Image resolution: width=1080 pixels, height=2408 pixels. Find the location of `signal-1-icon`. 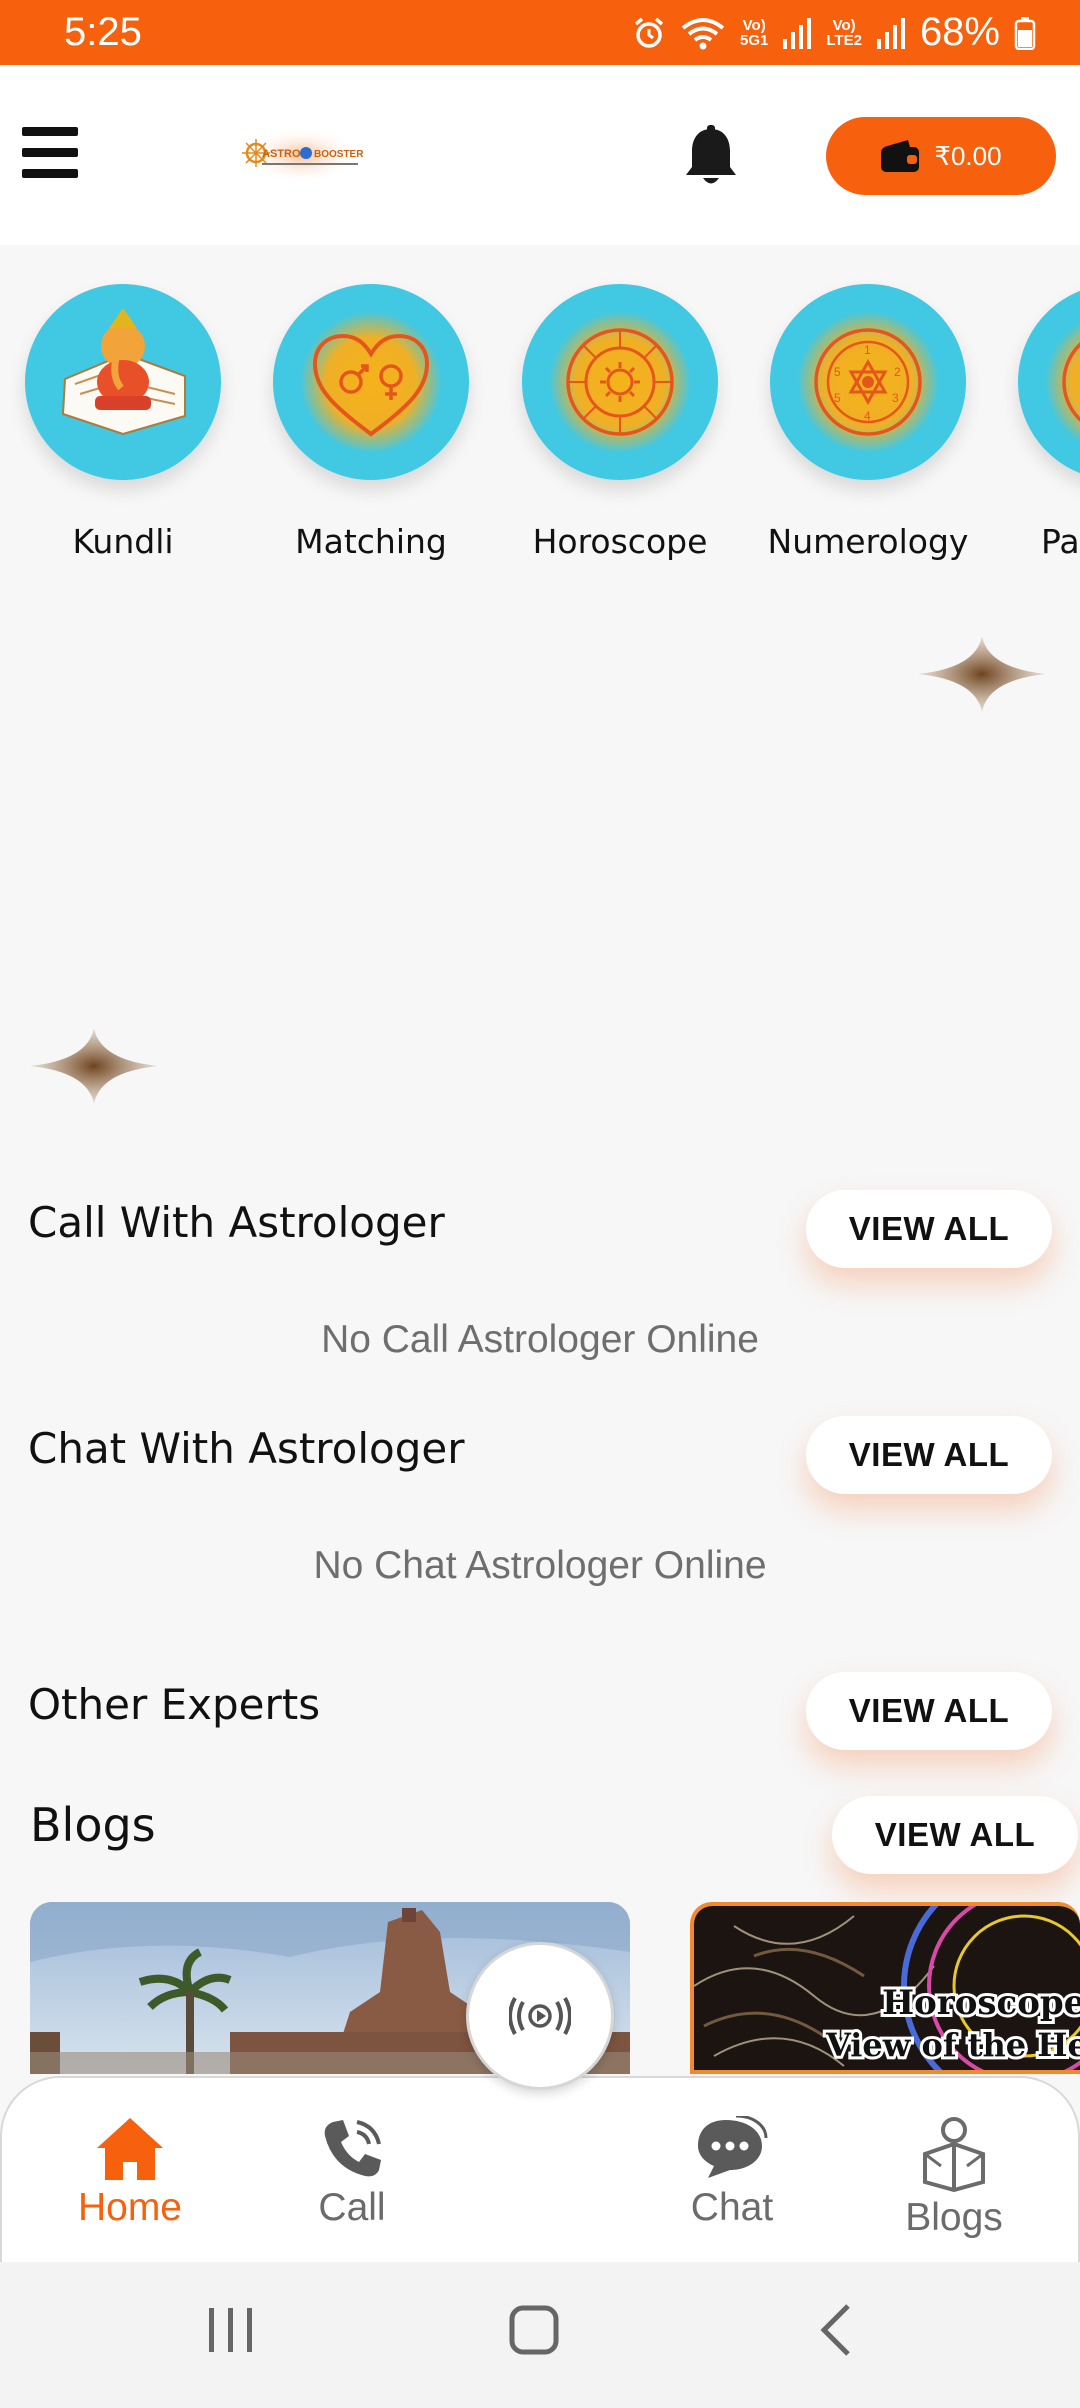

signal-1-icon is located at coordinates (797, 33).